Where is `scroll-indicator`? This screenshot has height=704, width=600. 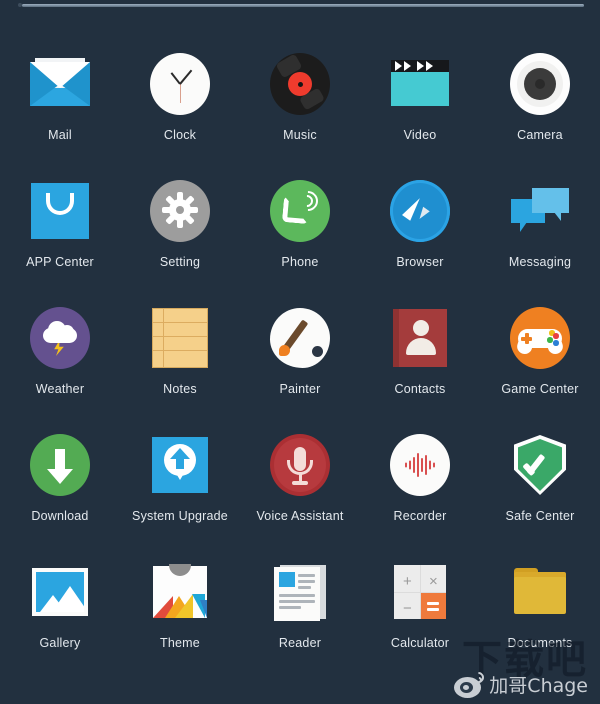 scroll-indicator is located at coordinates (303, 5).